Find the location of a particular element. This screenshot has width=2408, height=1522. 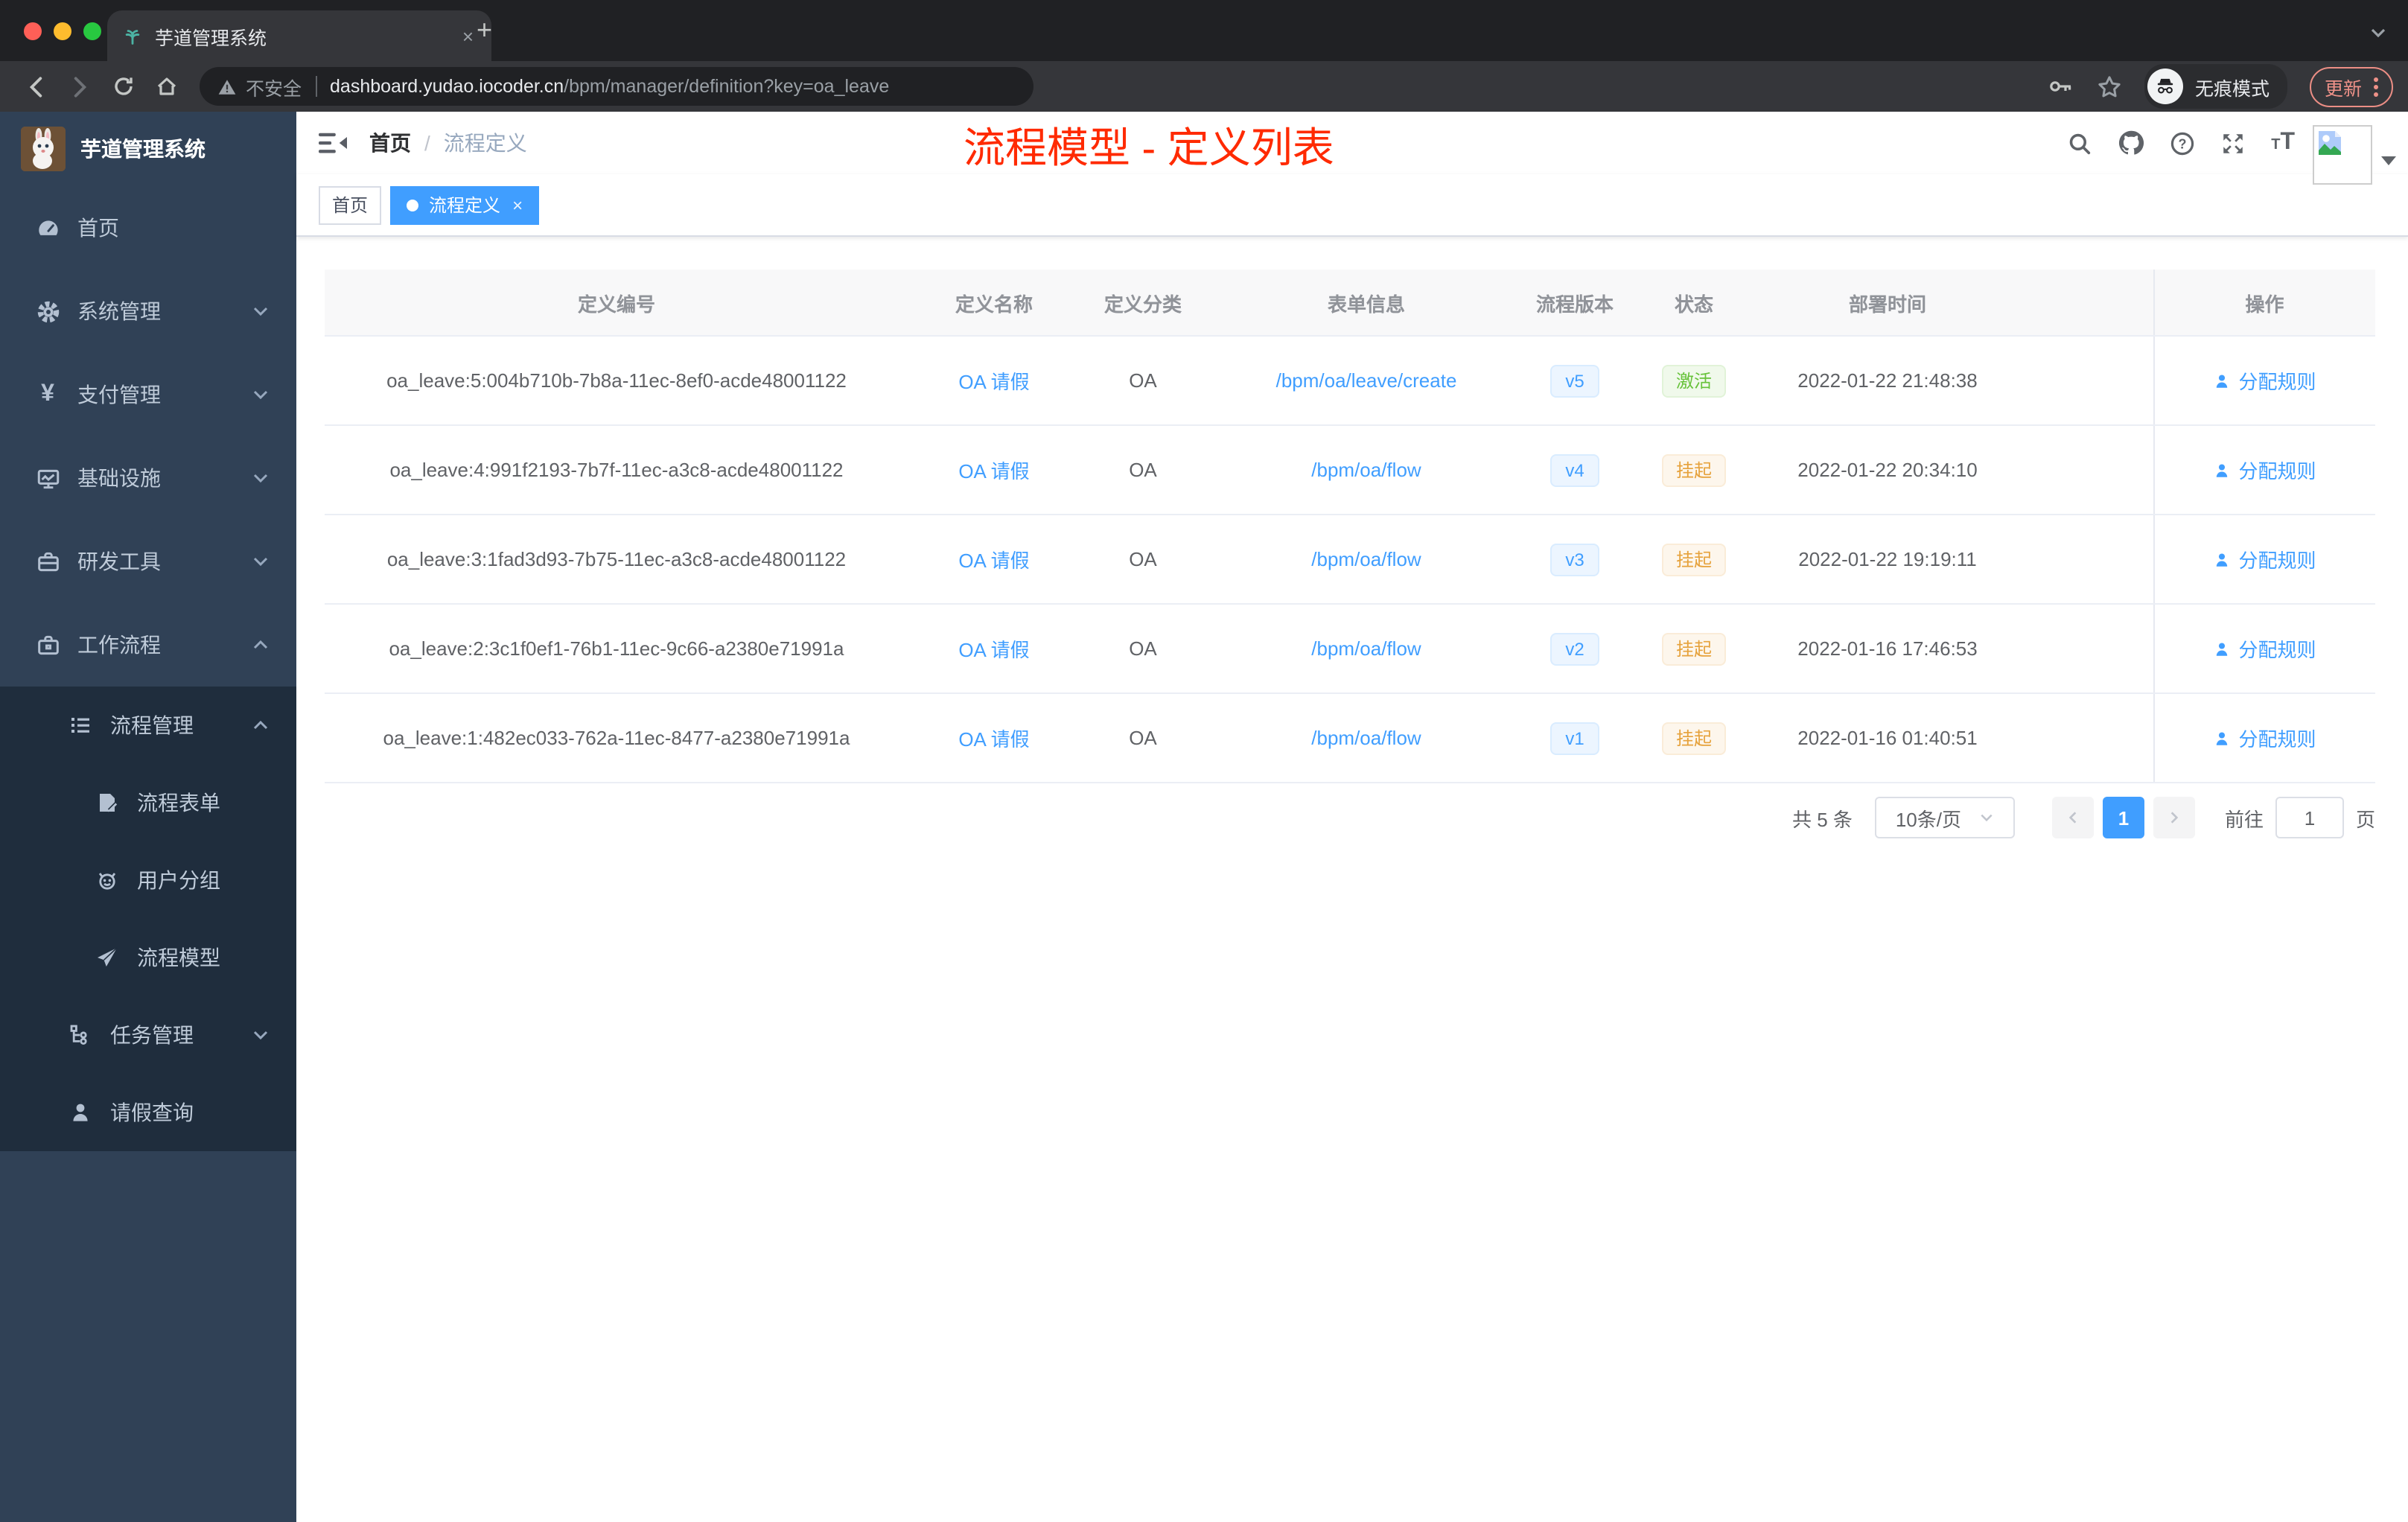

tag-close-icon: × is located at coordinates (517, 204).